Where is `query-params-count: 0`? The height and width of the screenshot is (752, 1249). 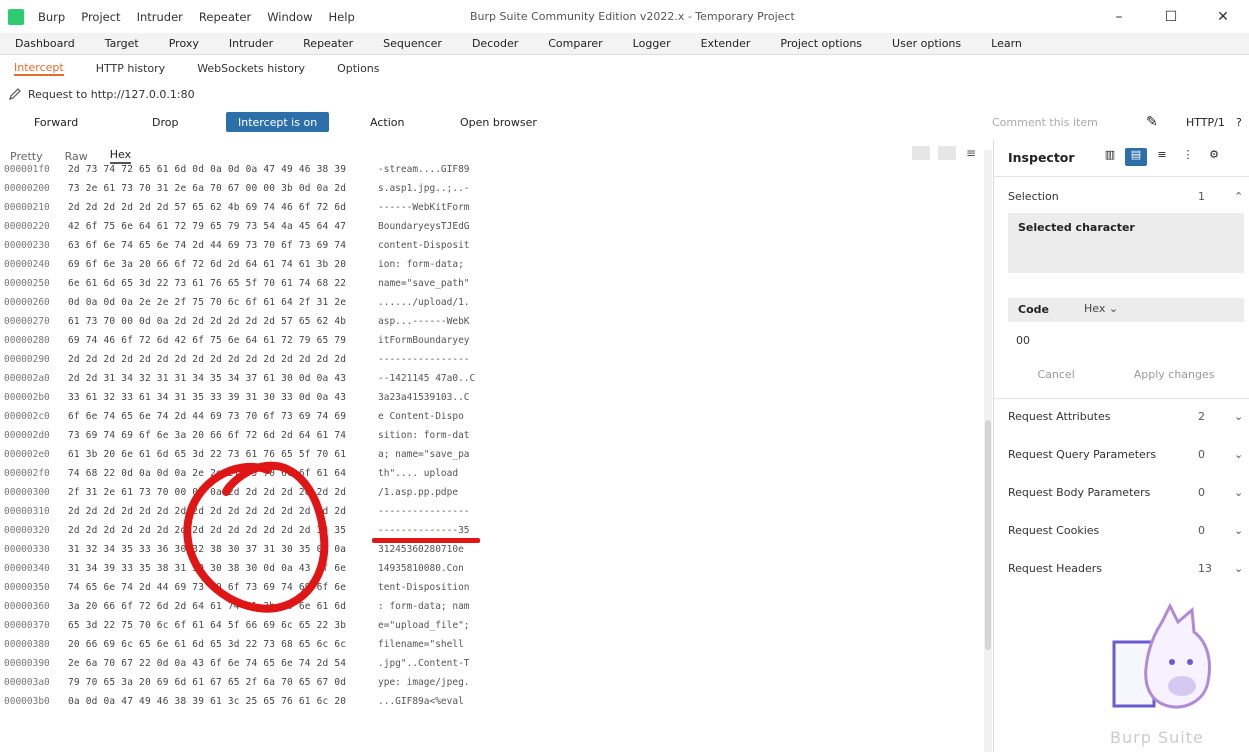 query-params-count: 0 is located at coordinates (1201, 454).